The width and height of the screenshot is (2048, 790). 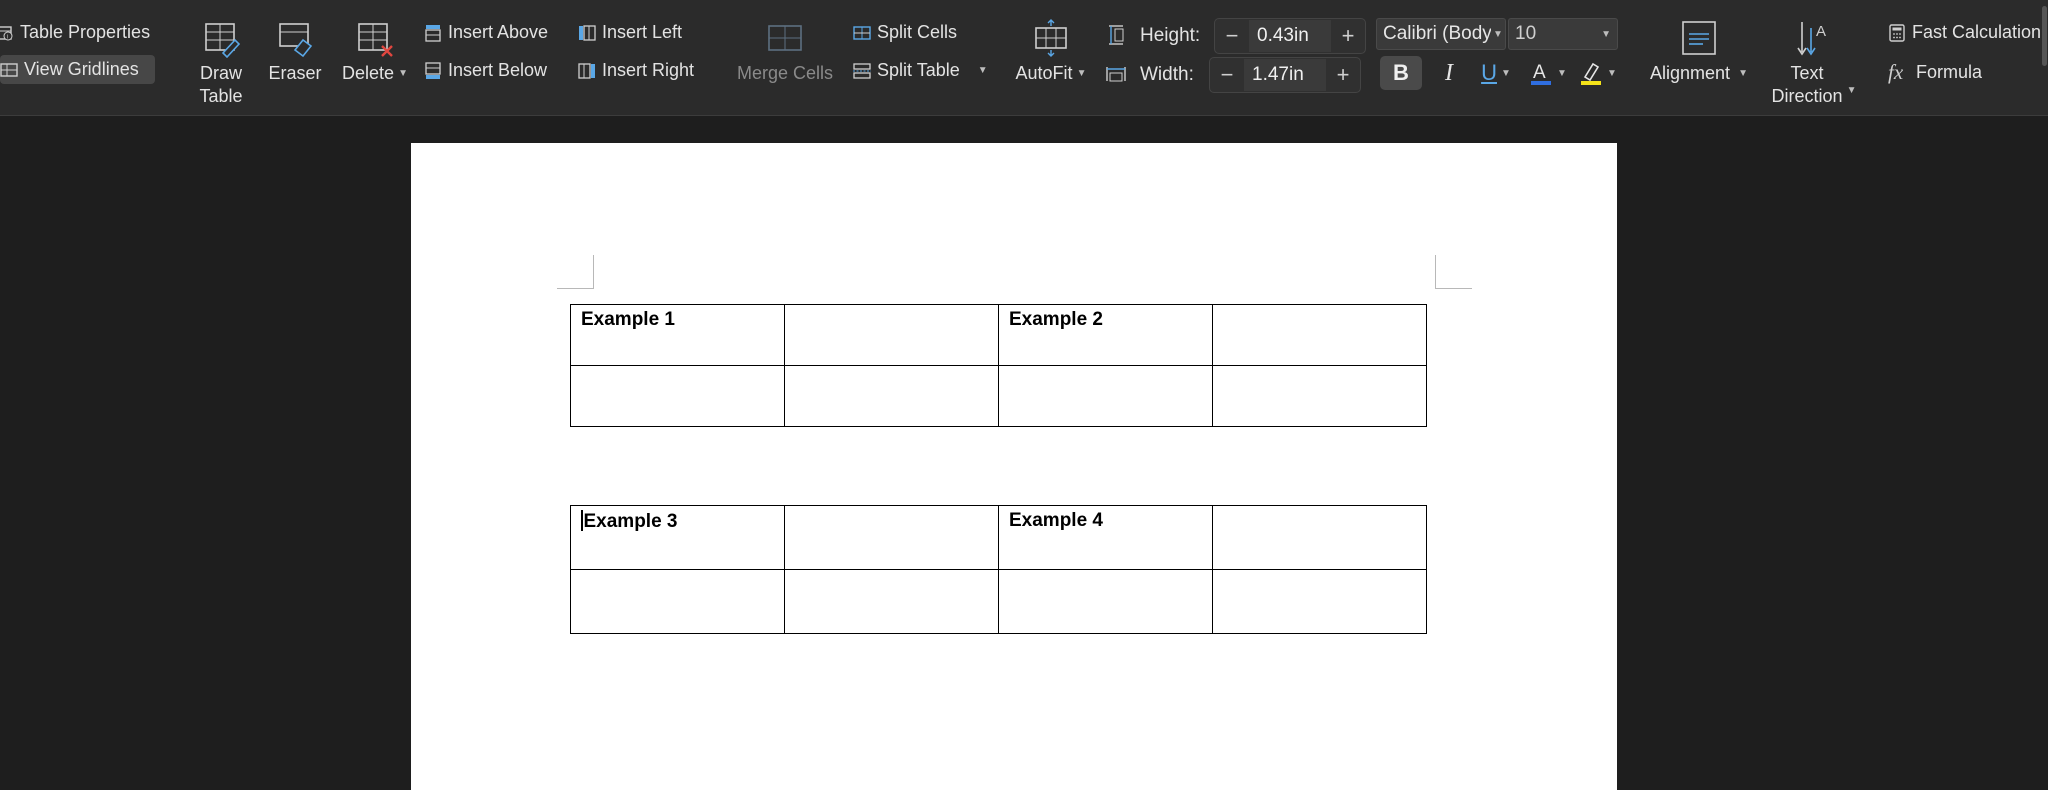 What do you see at coordinates (433, 70) in the screenshot?
I see `insert-below-icon` at bounding box center [433, 70].